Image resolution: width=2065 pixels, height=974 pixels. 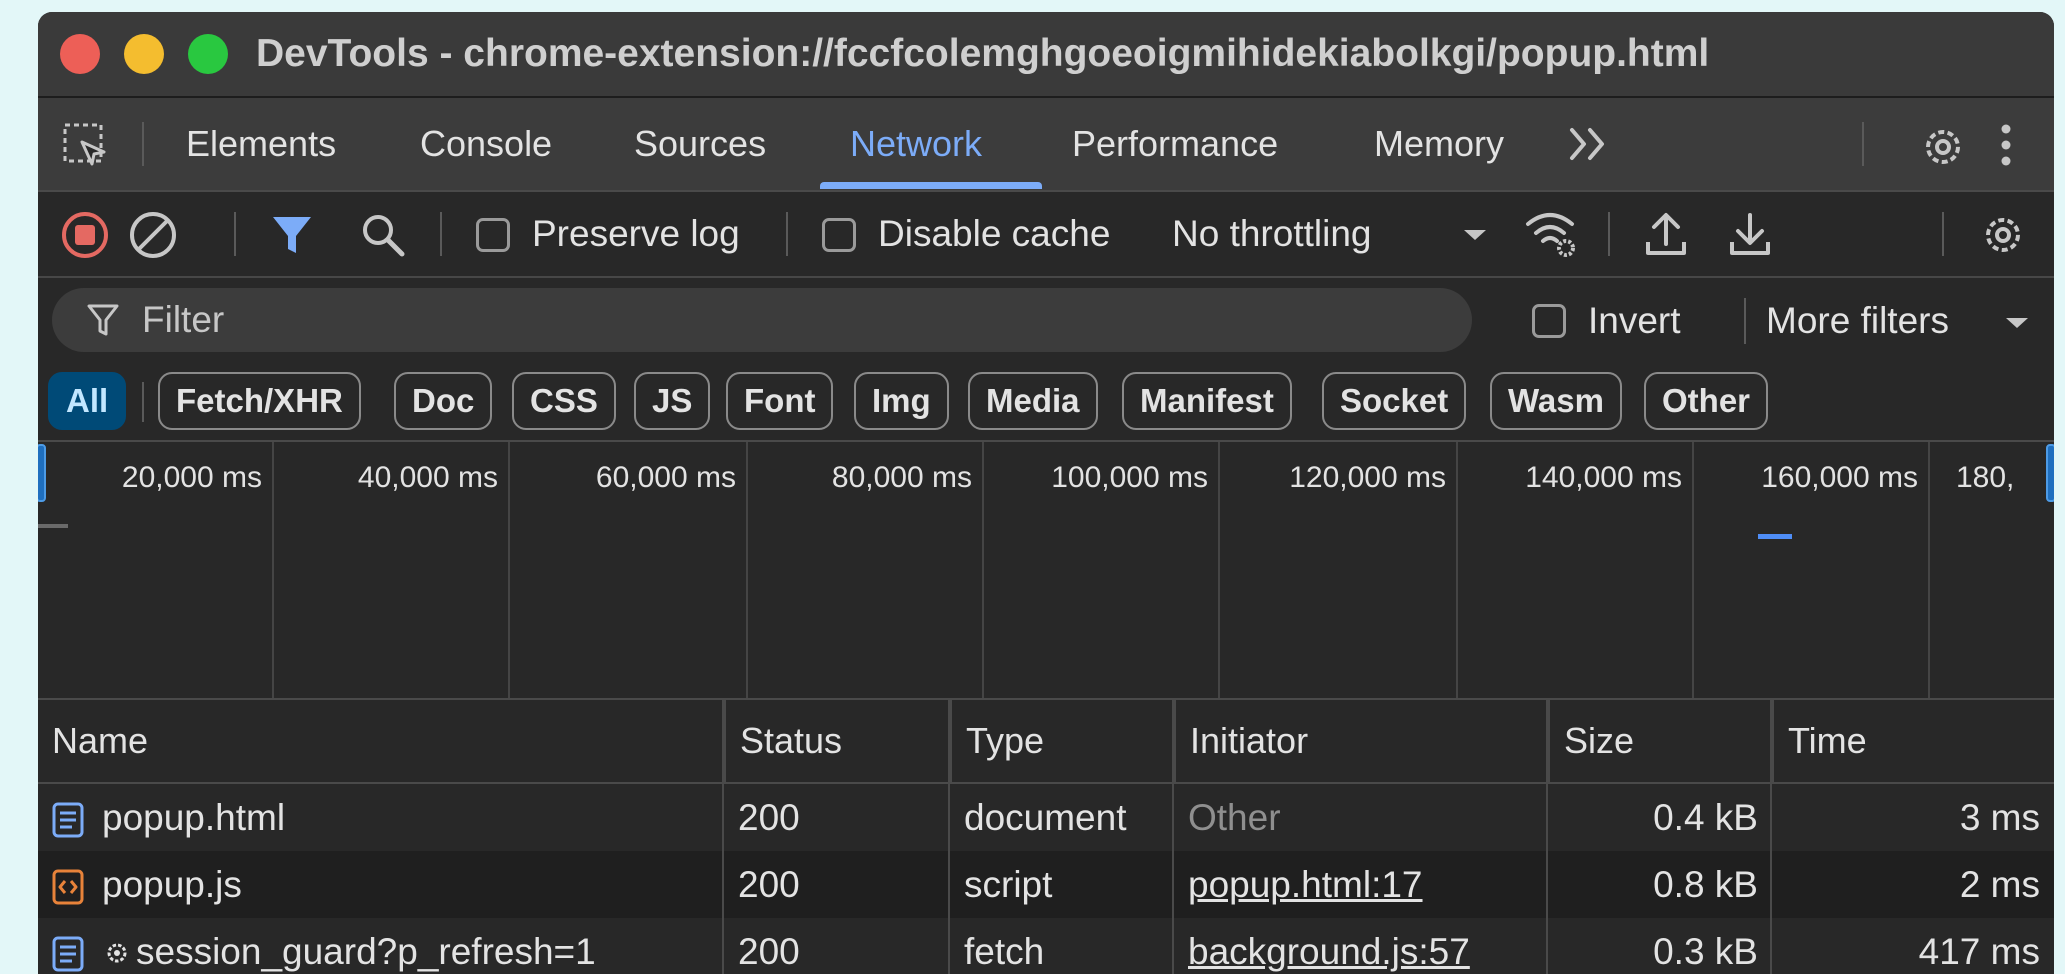 I want to click on filter-funnel-icon, so click(x=292, y=235).